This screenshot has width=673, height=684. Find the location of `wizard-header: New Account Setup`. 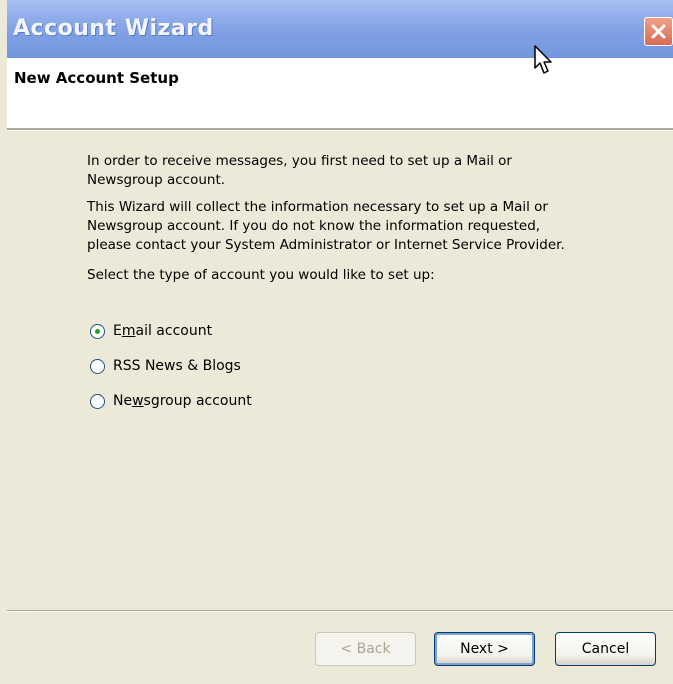

wizard-header: New Account Setup is located at coordinates (340, 93).